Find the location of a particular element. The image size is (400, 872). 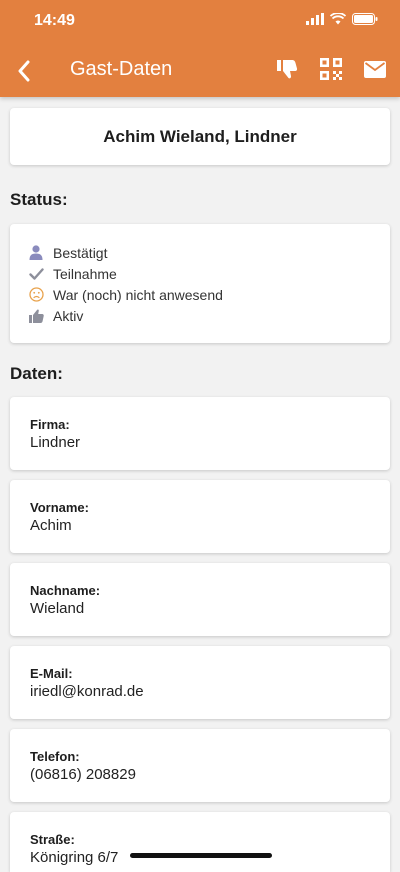

status-icons is located at coordinates (342, 19).